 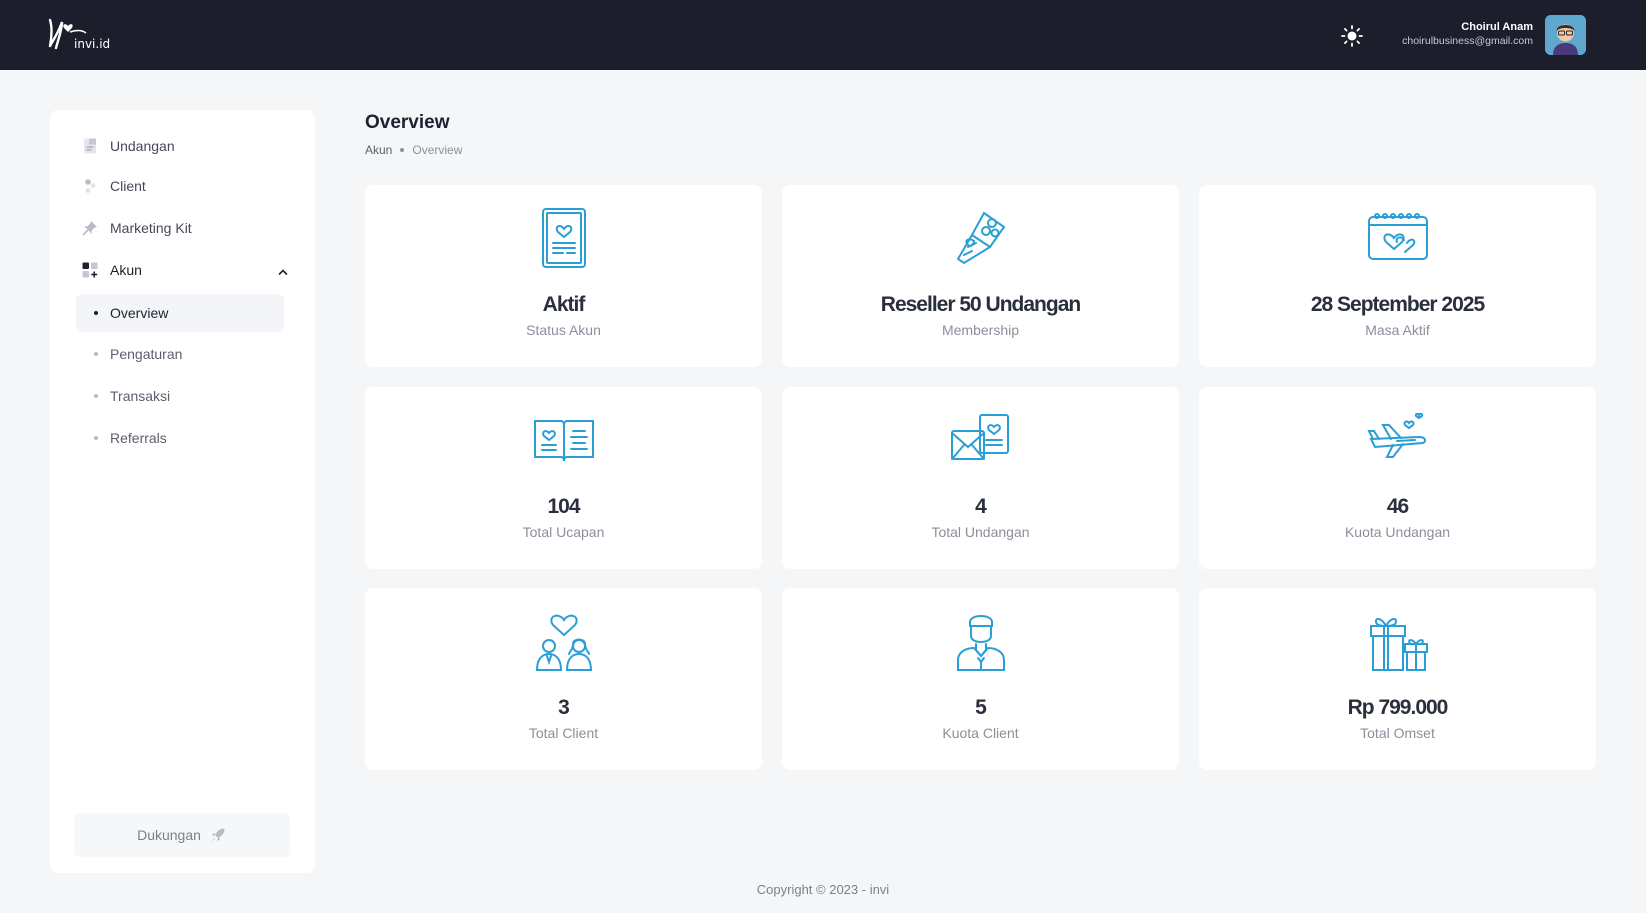 What do you see at coordinates (1397, 679) in the screenshot?
I see `stat-card-total-omset: Rp 799.000 Total Omset` at bounding box center [1397, 679].